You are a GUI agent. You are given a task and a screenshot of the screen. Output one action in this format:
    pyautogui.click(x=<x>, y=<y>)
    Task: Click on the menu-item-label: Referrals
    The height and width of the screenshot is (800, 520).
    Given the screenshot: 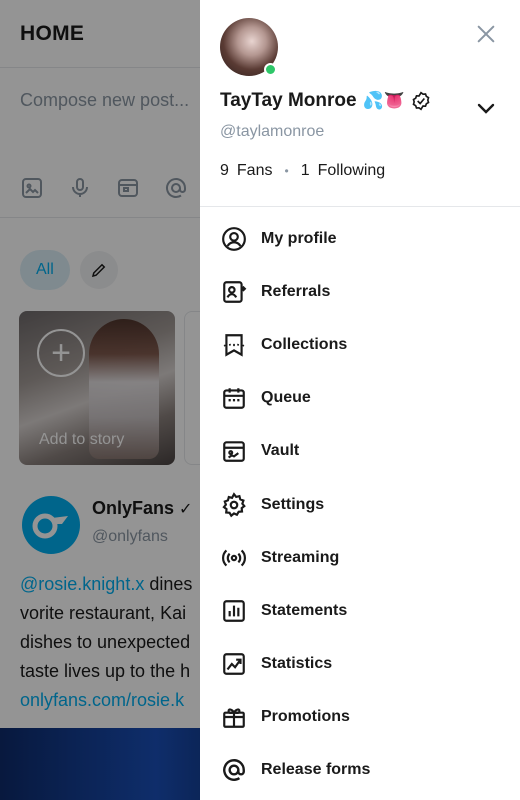 What is the action you would take?
    pyautogui.click(x=296, y=291)
    